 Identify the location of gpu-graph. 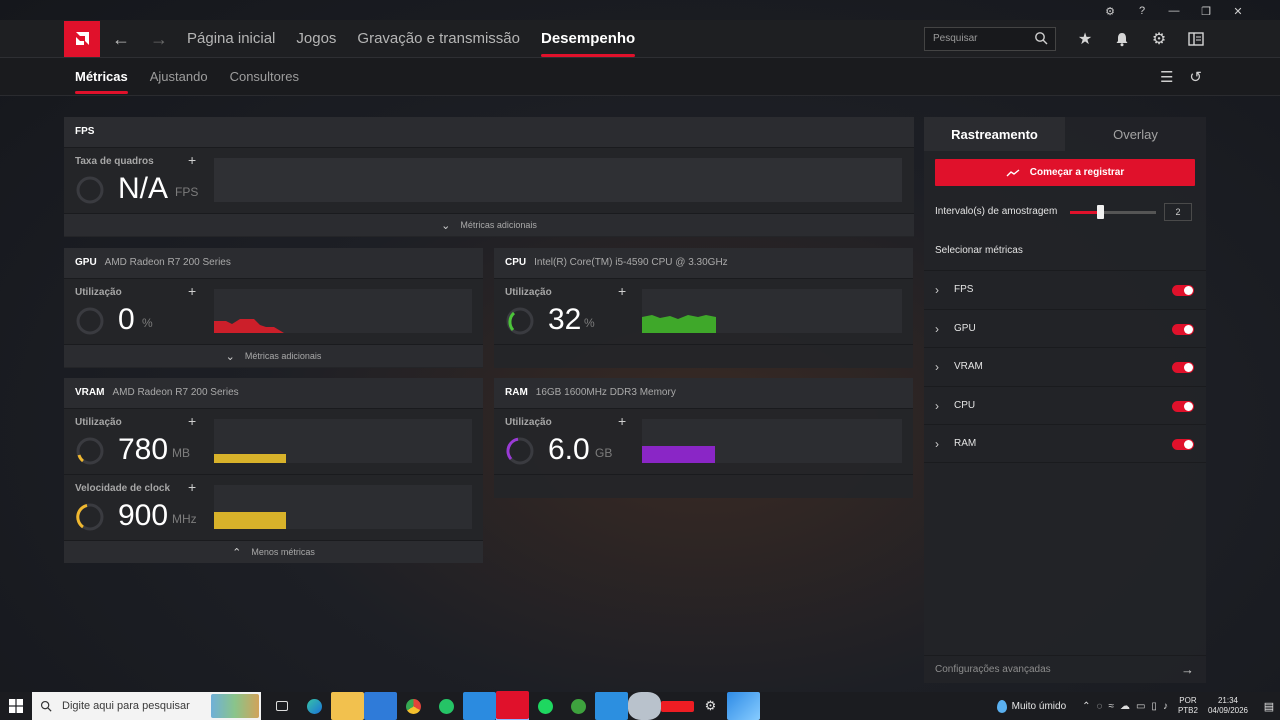
(343, 311).